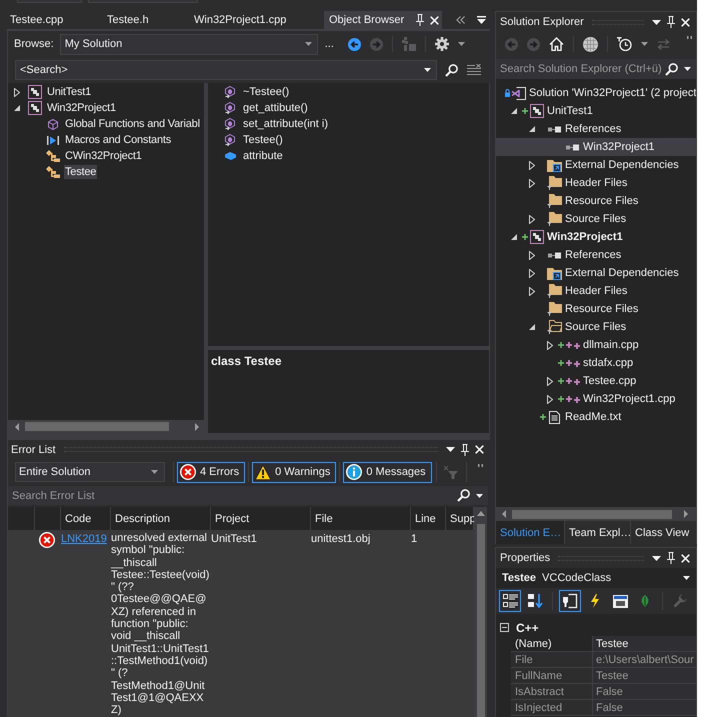 The width and height of the screenshot is (708, 717). Describe the element at coordinates (663, 532) in the screenshot. I see `panel-tab: Class View` at that location.